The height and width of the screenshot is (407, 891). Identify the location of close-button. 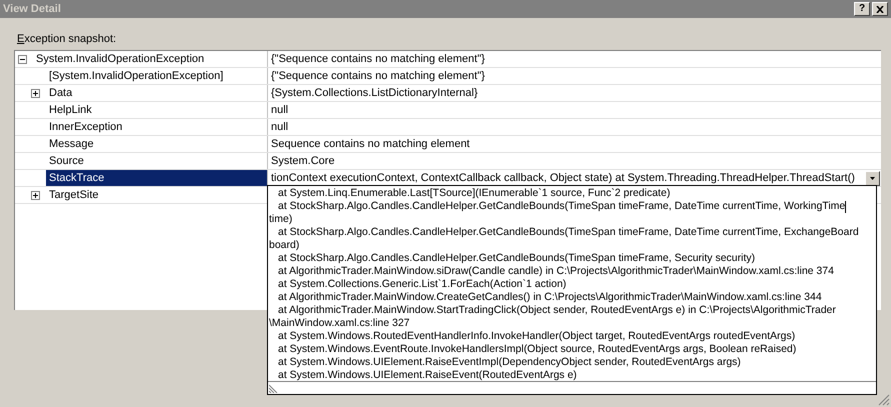
(880, 9).